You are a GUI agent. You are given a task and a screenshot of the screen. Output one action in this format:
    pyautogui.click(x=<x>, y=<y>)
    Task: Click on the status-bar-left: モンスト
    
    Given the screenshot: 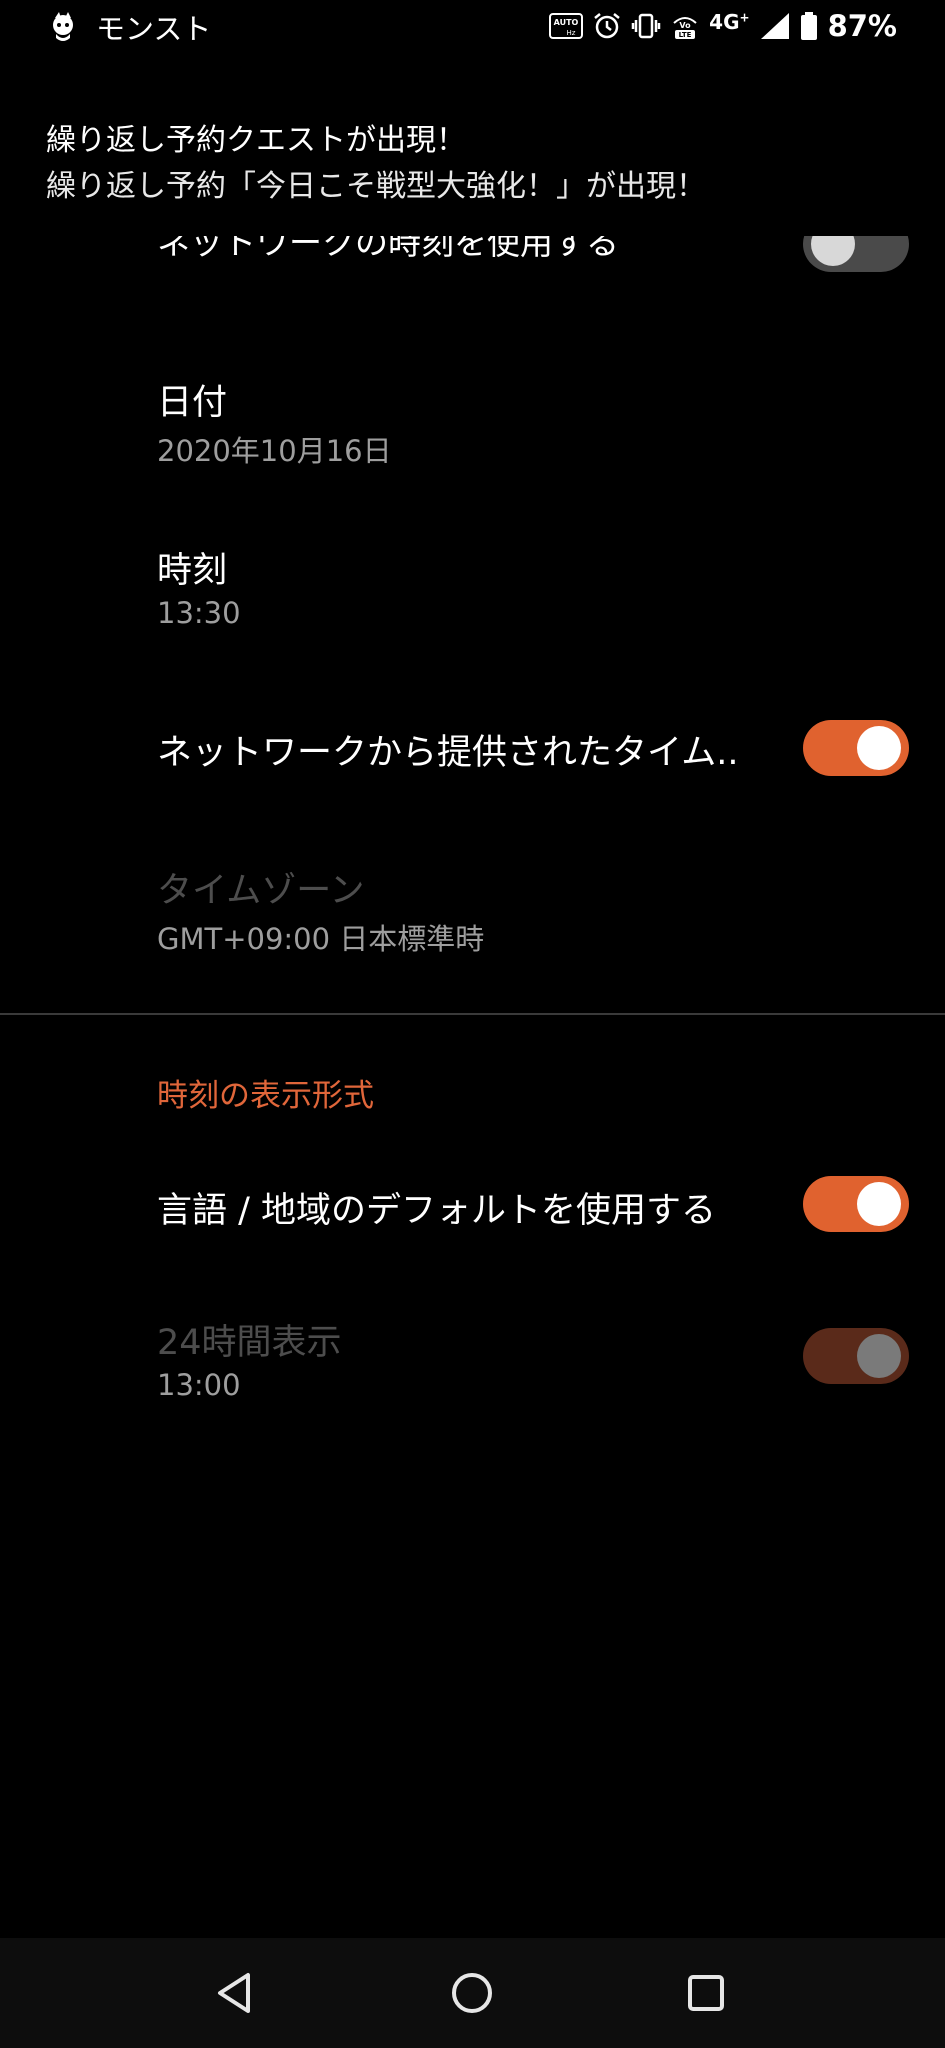 What is the action you would take?
    pyautogui.click(x=128, y=27)
    